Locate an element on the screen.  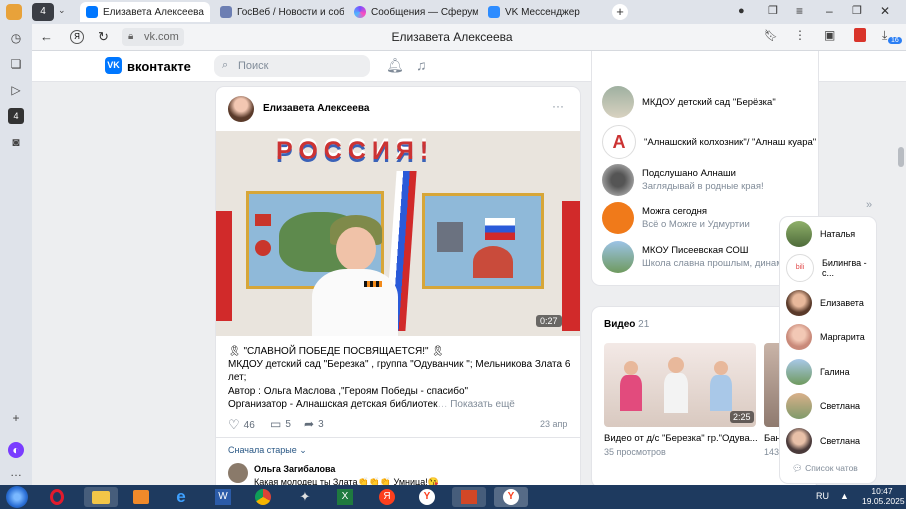
yandex-app-icon: Я is located at coordinates (387, 497).